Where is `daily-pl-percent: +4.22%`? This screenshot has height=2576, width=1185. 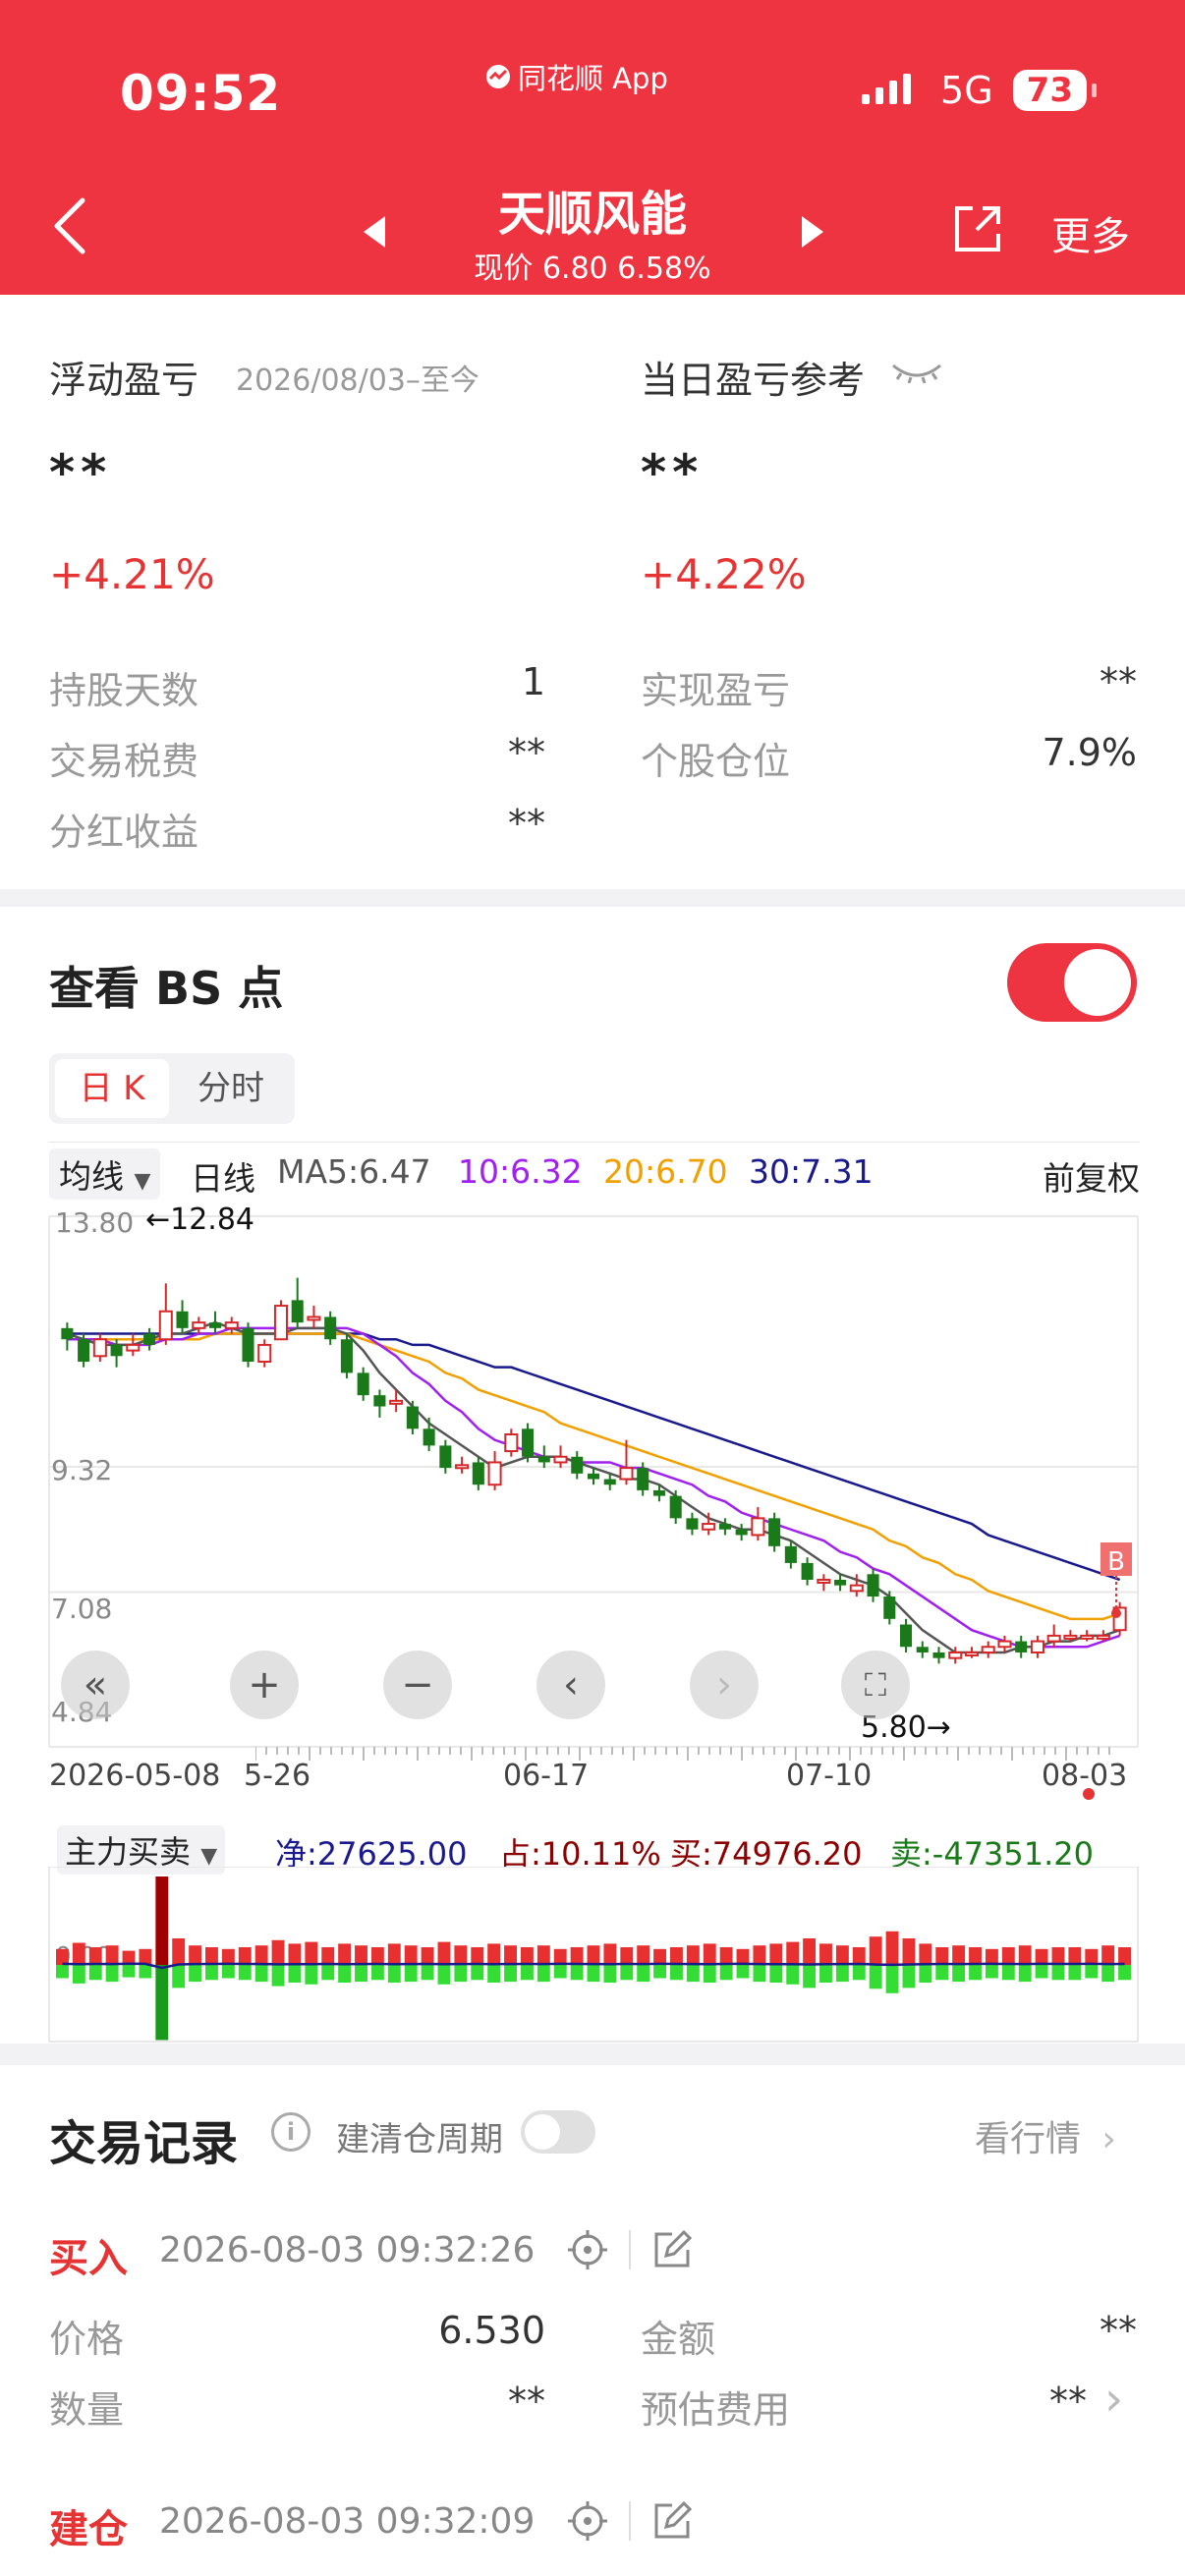
daily-pl-percent: +4.22% is located at coordinates (724, 574).